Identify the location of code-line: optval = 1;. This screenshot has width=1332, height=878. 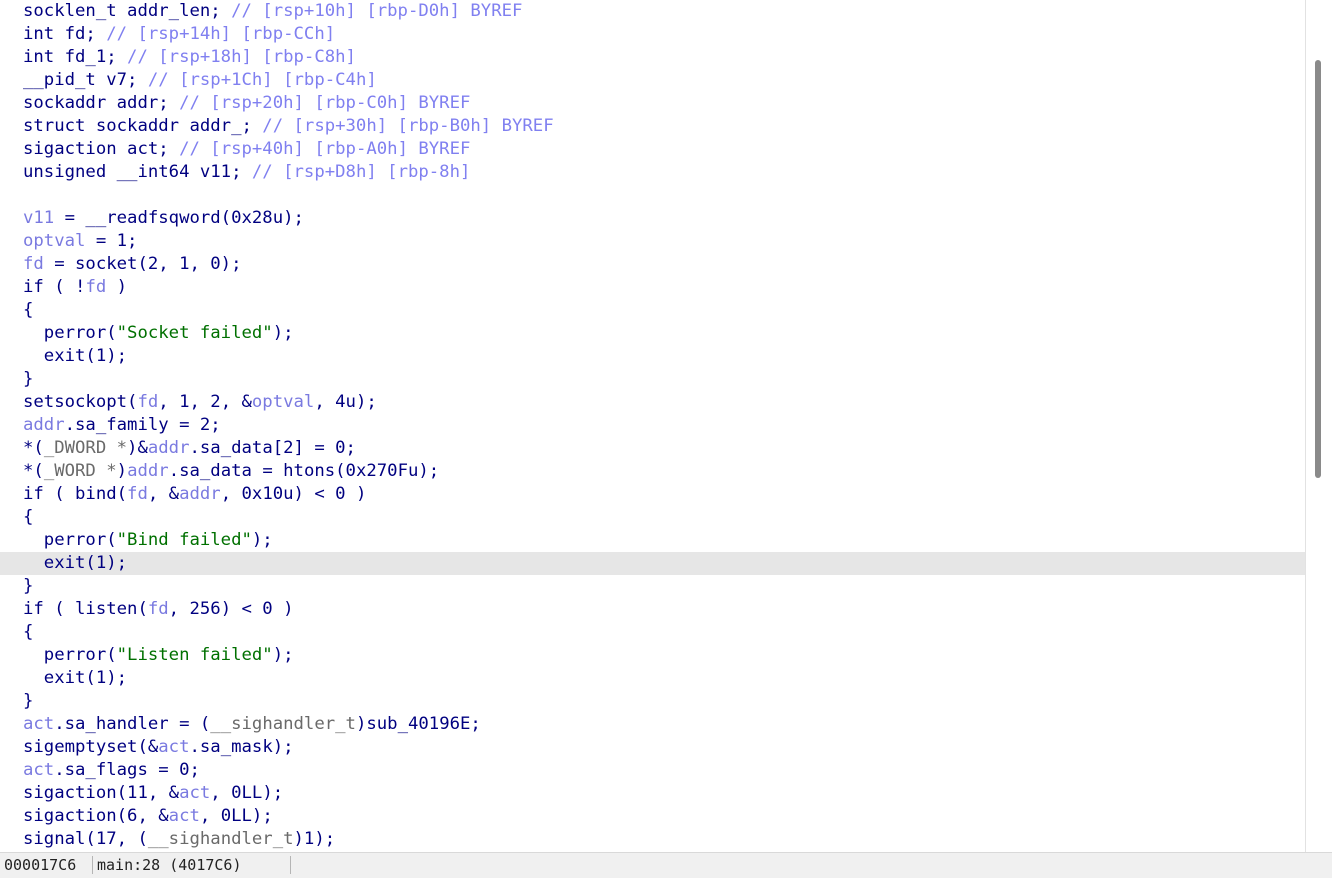
(652, 241).